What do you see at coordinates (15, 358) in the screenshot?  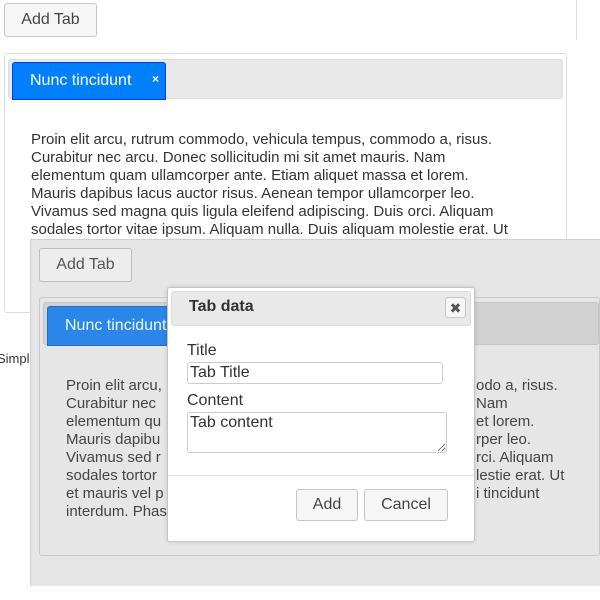 I see `footer-text: Simpl` at bounding box center [15, 358].